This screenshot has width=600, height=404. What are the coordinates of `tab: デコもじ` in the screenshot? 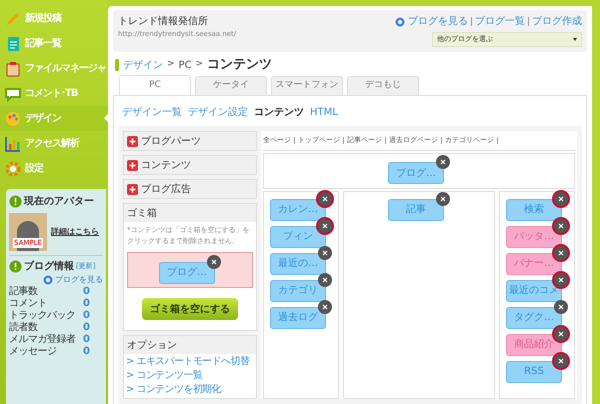 It's located at (383, 85).